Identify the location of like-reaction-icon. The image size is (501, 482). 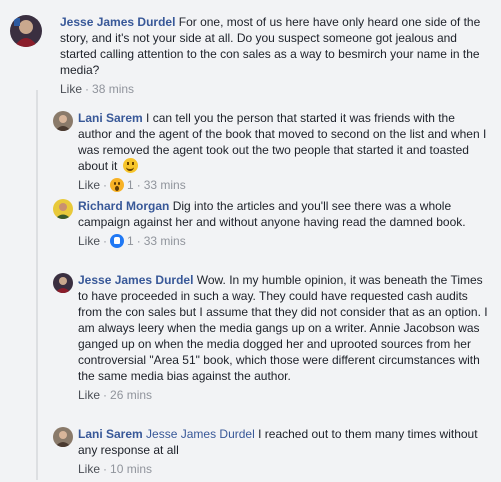
(117, 241).